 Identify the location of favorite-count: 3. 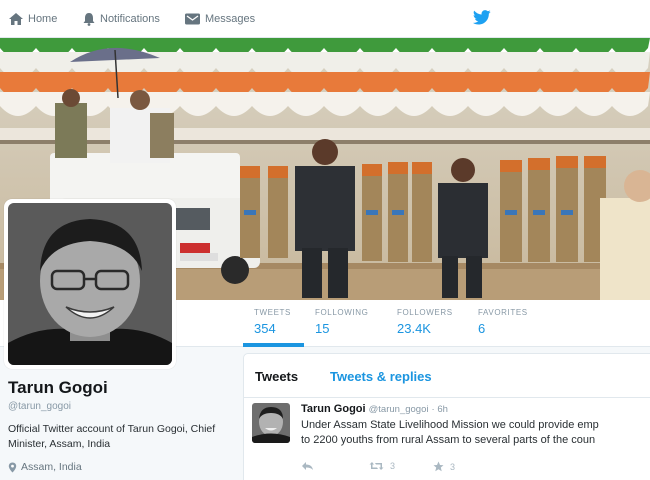
(453, 466).